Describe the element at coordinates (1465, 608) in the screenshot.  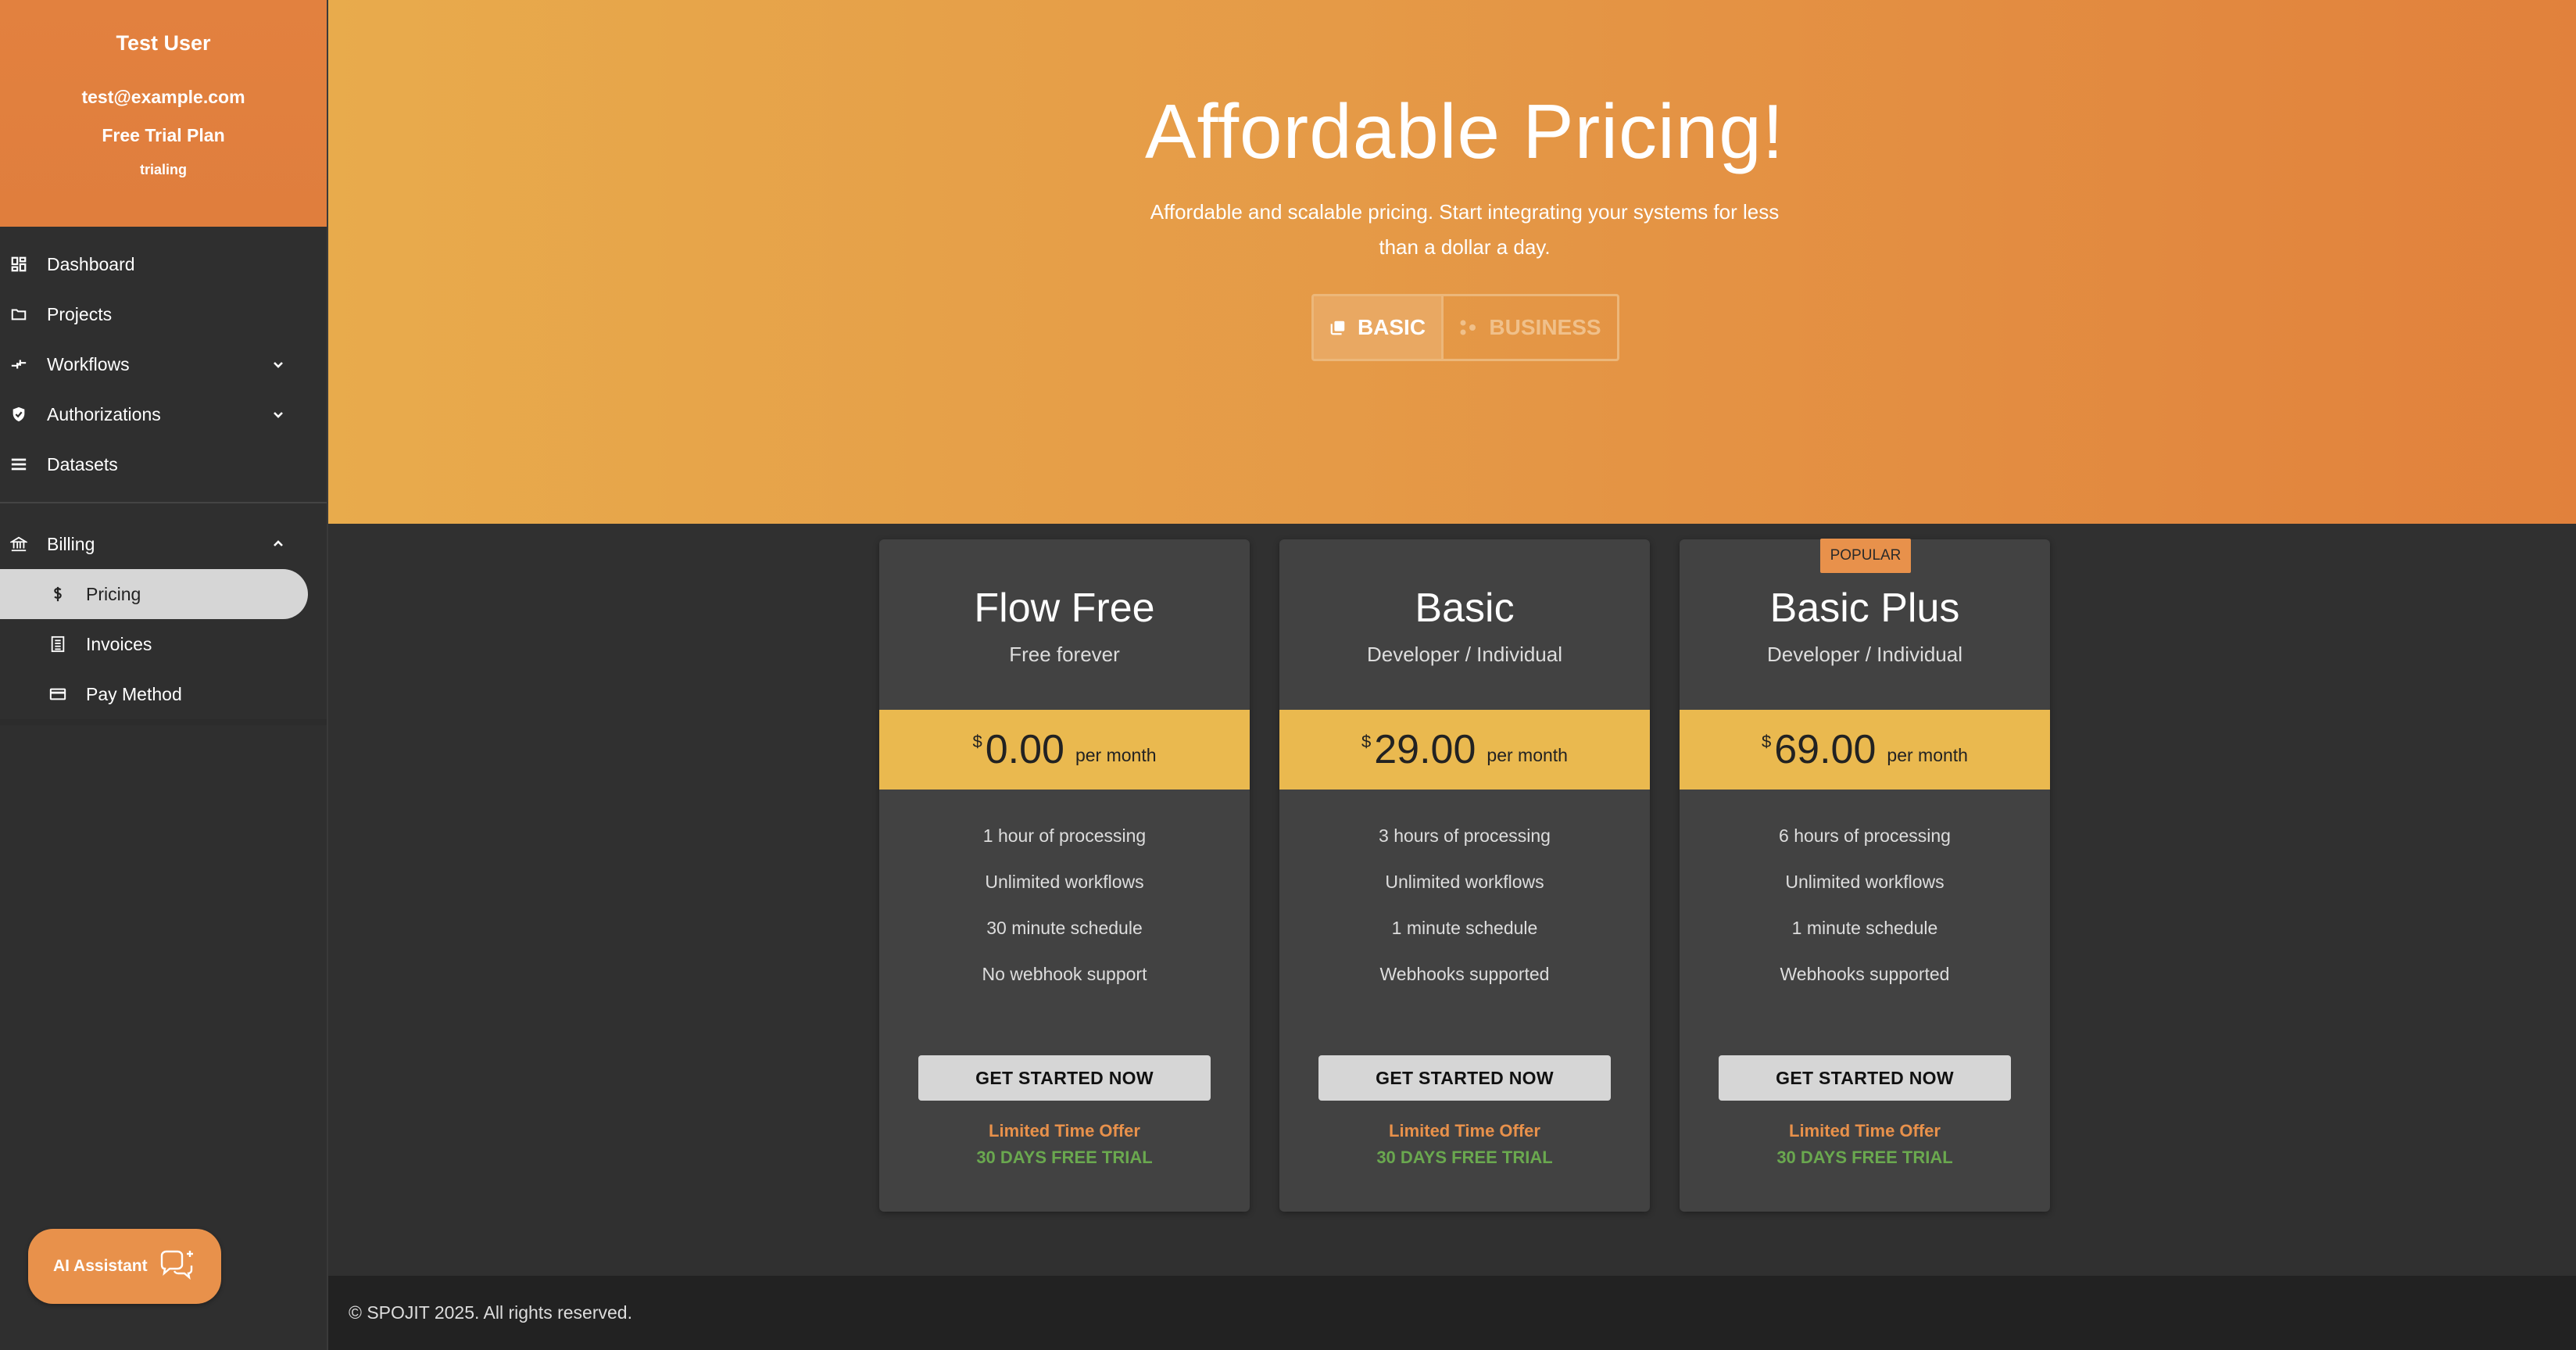
I see `plan-name: Basic` at that location.